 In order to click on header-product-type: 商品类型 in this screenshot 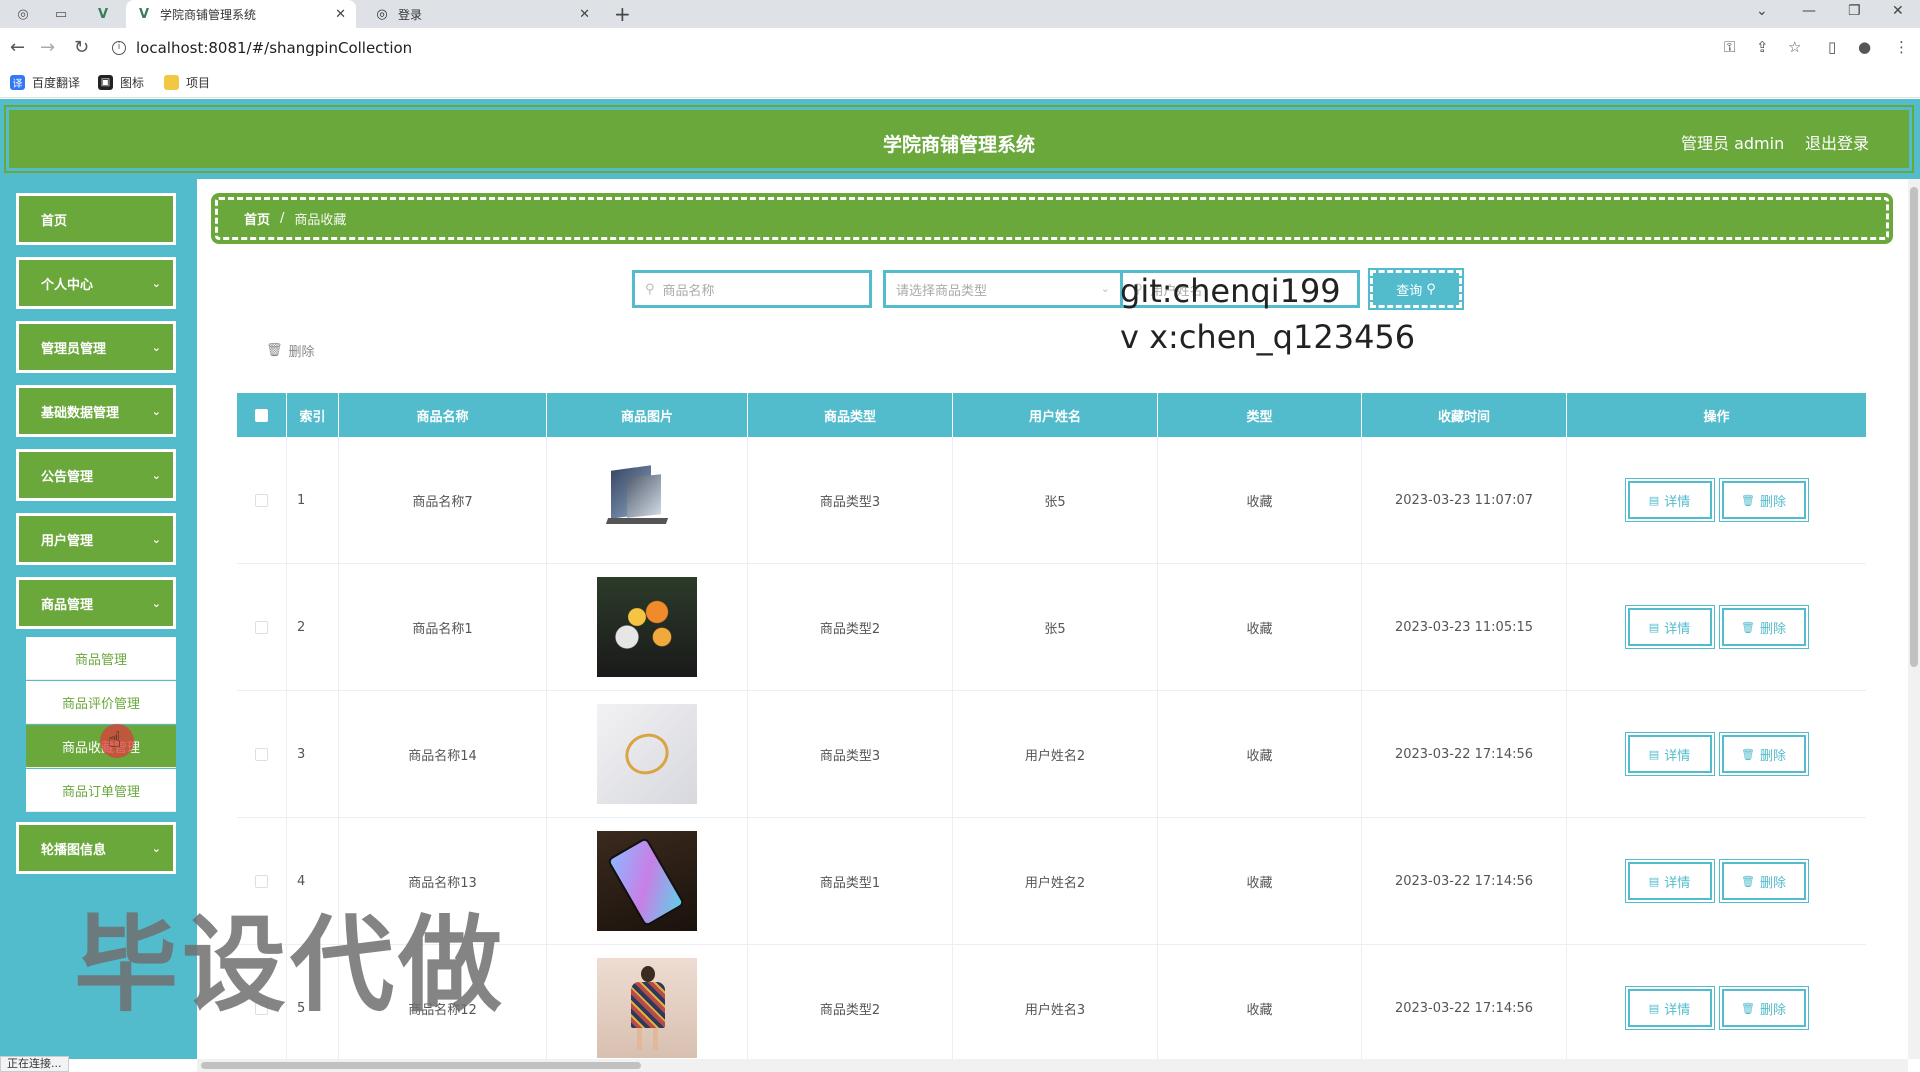, I will do `click(850, 415)`.